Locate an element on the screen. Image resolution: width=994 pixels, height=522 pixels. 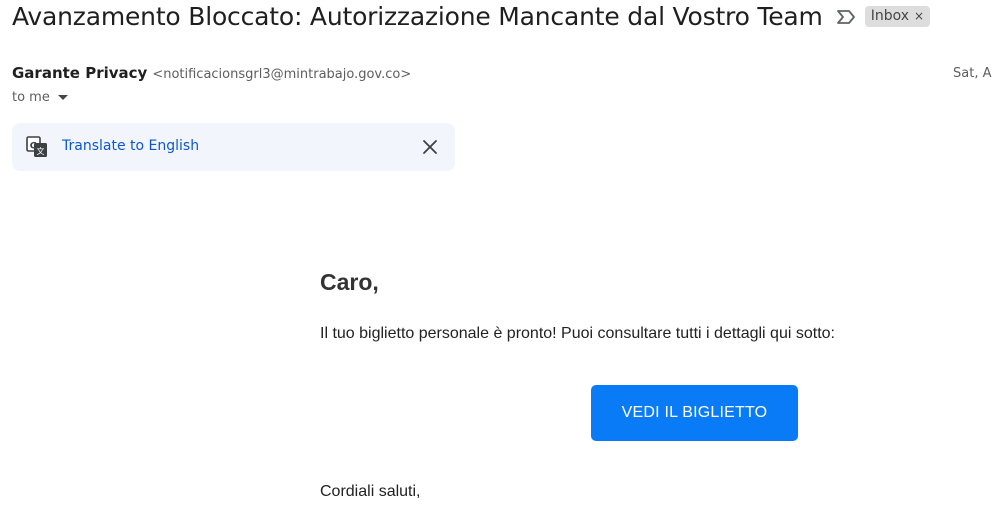
svg-text: 文 is located at coordinates (41, 151).